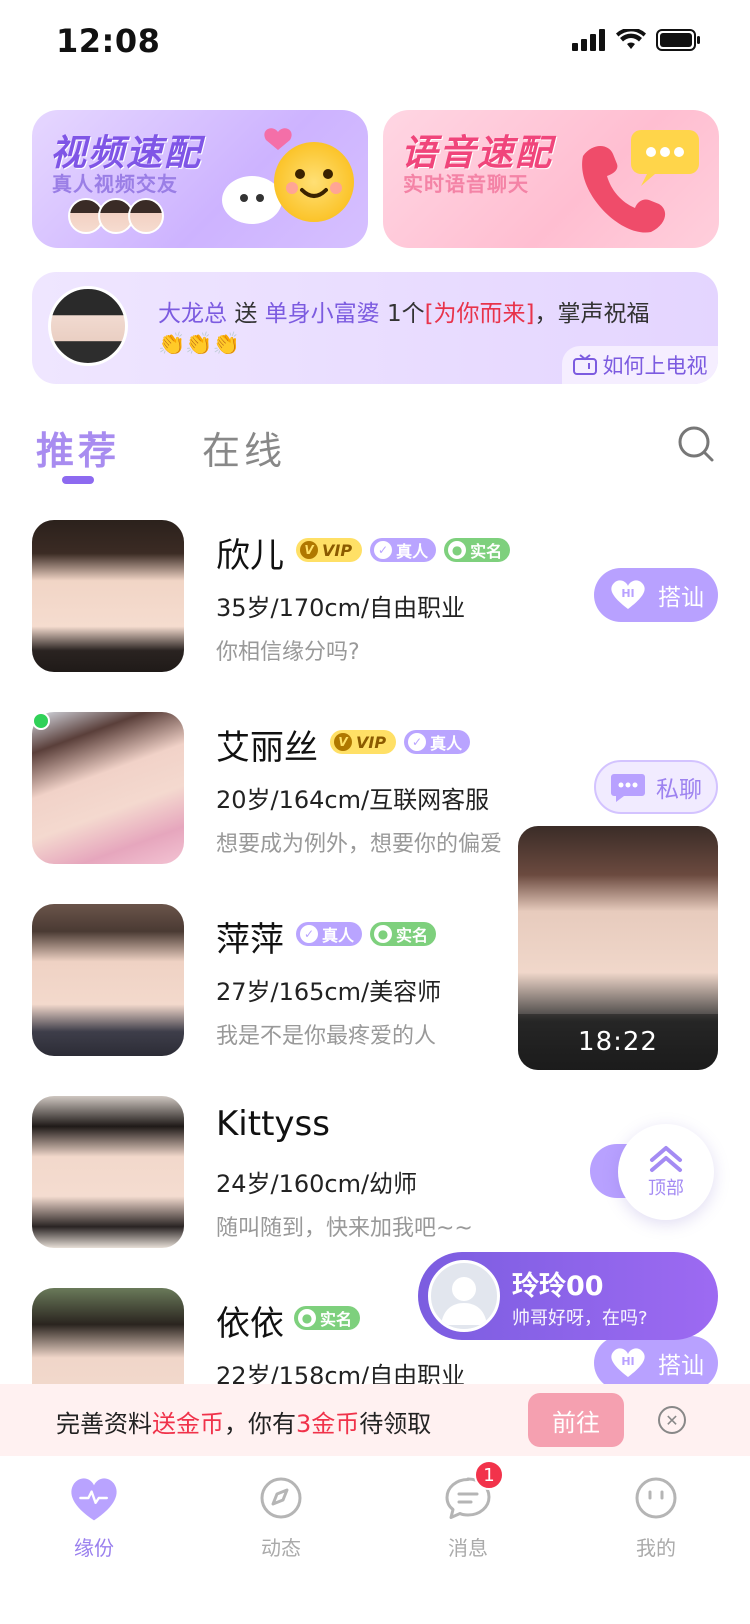 The height and width of the screenshot is (1624, 750). I want to click on tv-icon, so click(584, 364).